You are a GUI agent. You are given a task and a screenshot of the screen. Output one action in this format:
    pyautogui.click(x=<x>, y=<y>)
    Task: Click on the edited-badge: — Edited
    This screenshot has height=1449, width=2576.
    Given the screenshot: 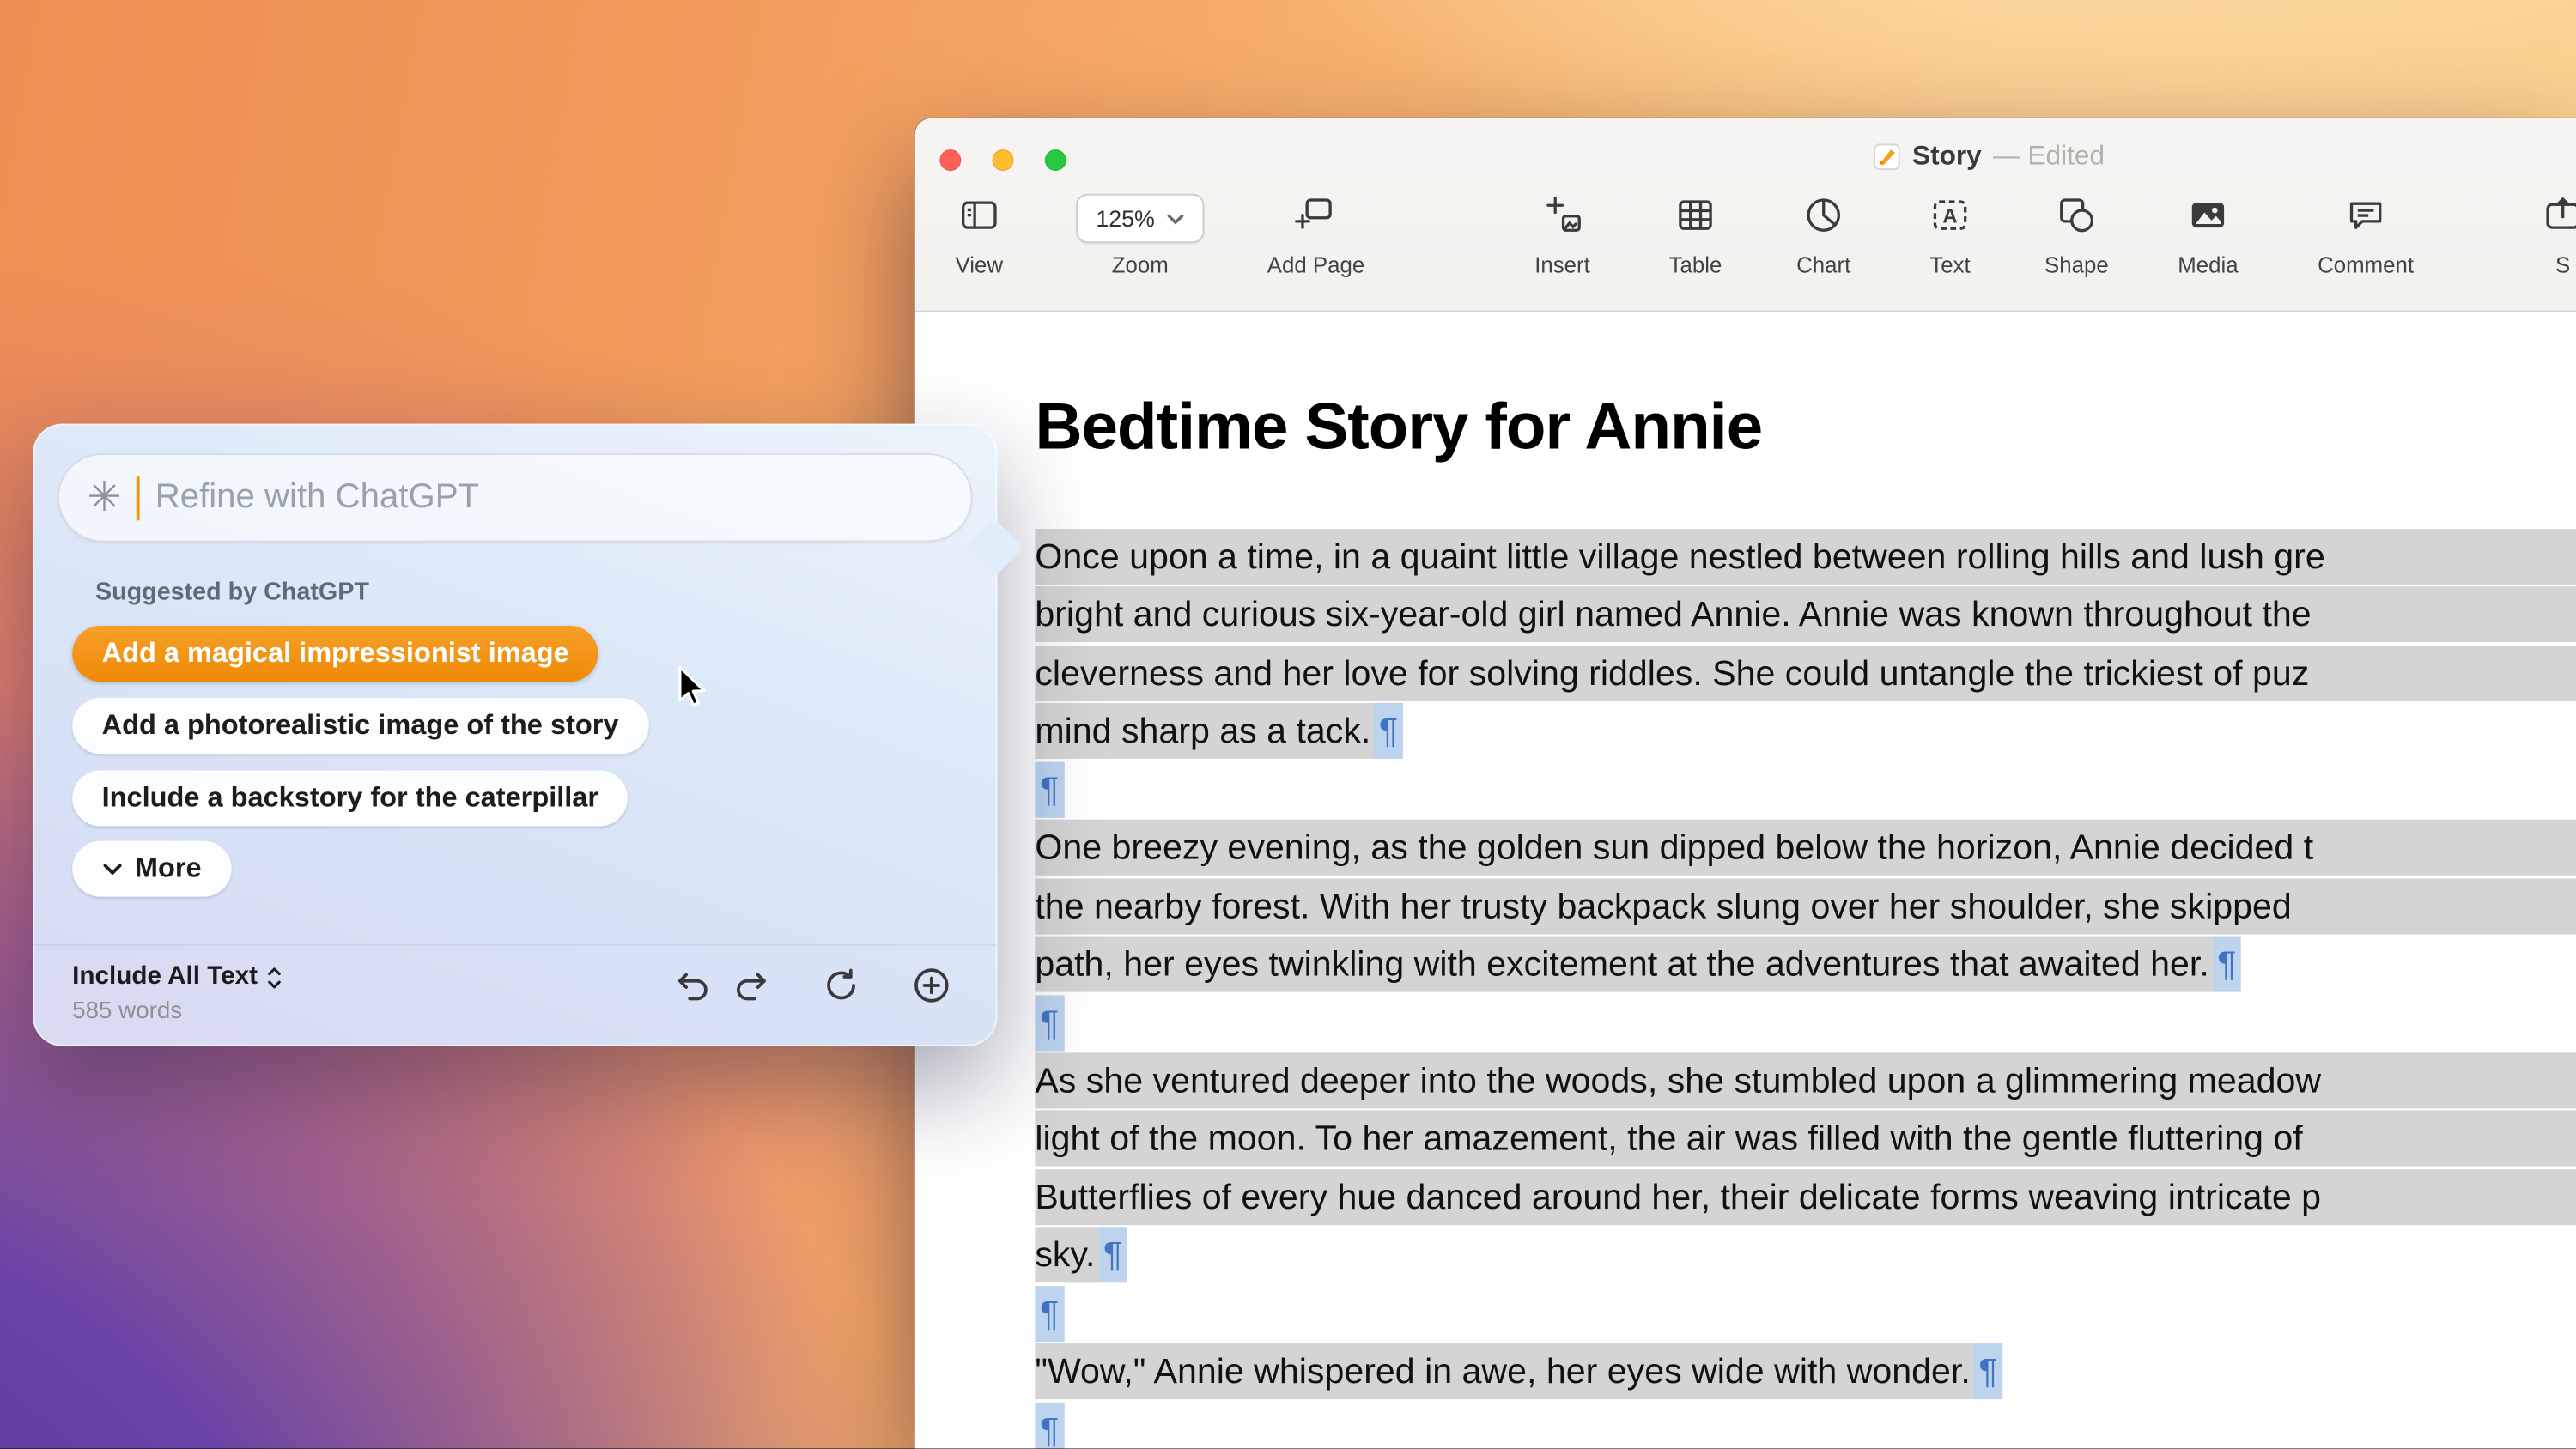 What is the action you would take?
    pyautogui.click(x=2049, y=156)
    